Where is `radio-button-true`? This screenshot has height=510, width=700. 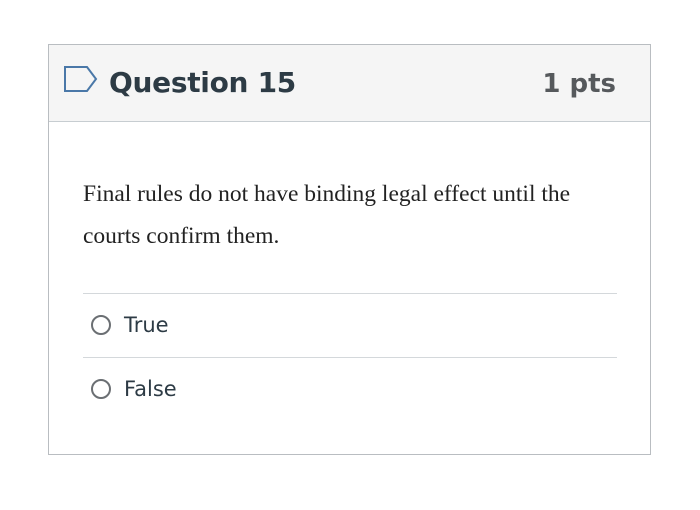
radio-button-true is located at coordinates (101, 325).